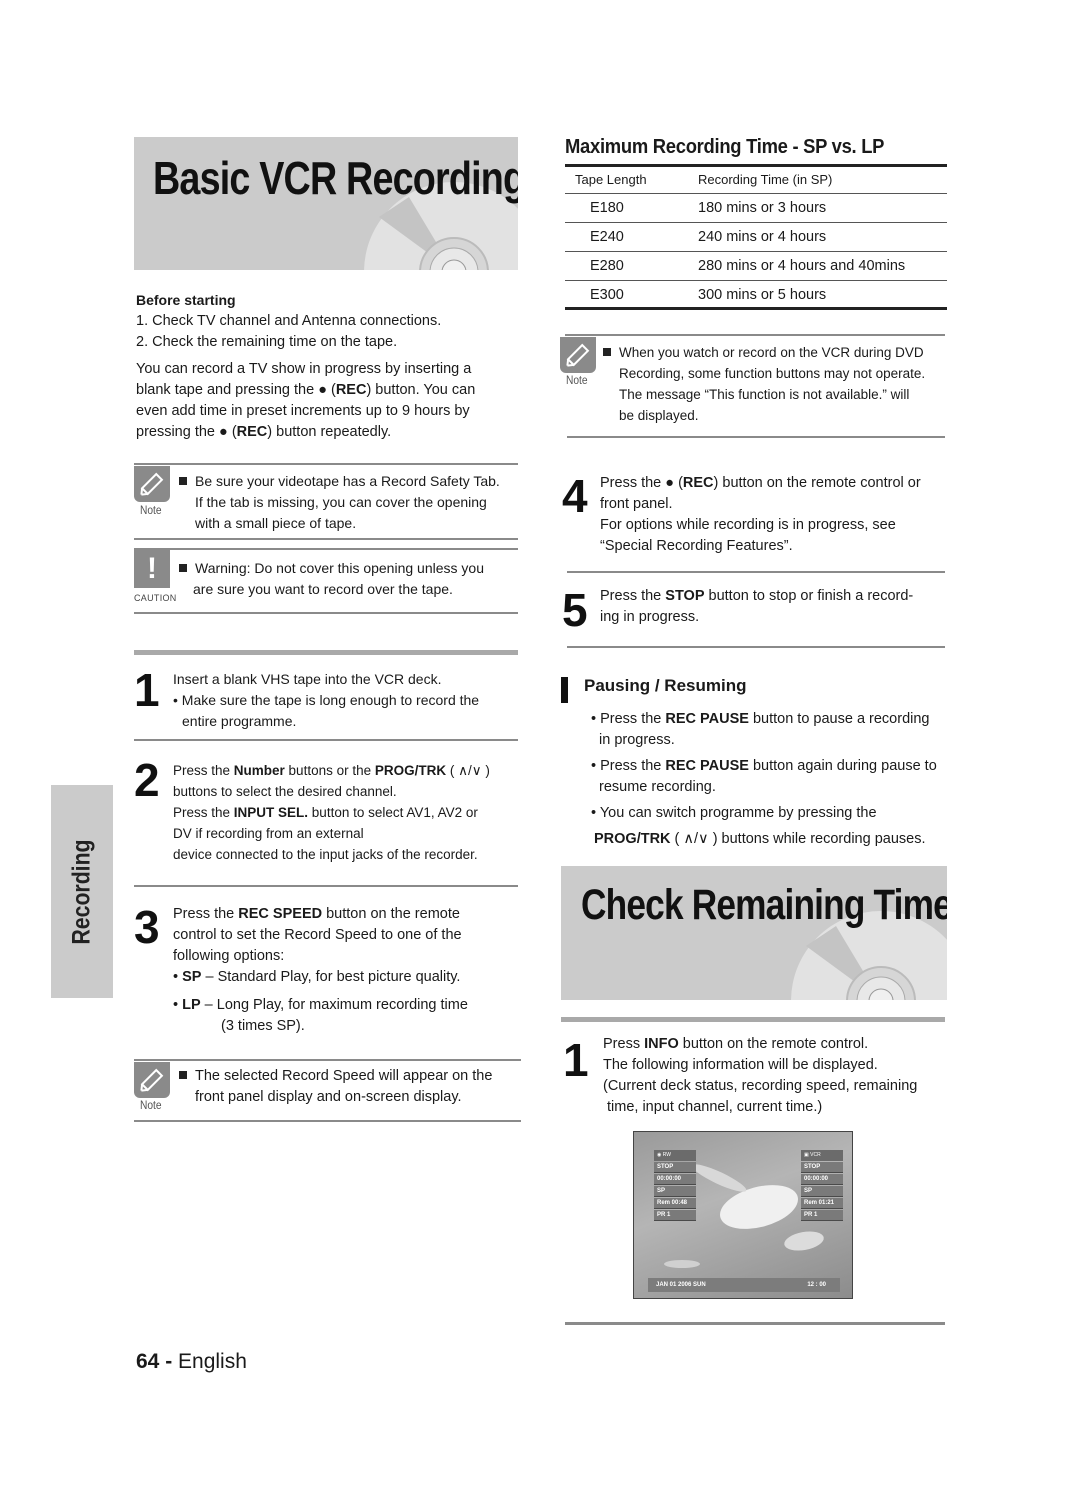  I want to click on section-marker-bar, so click(564, 690).